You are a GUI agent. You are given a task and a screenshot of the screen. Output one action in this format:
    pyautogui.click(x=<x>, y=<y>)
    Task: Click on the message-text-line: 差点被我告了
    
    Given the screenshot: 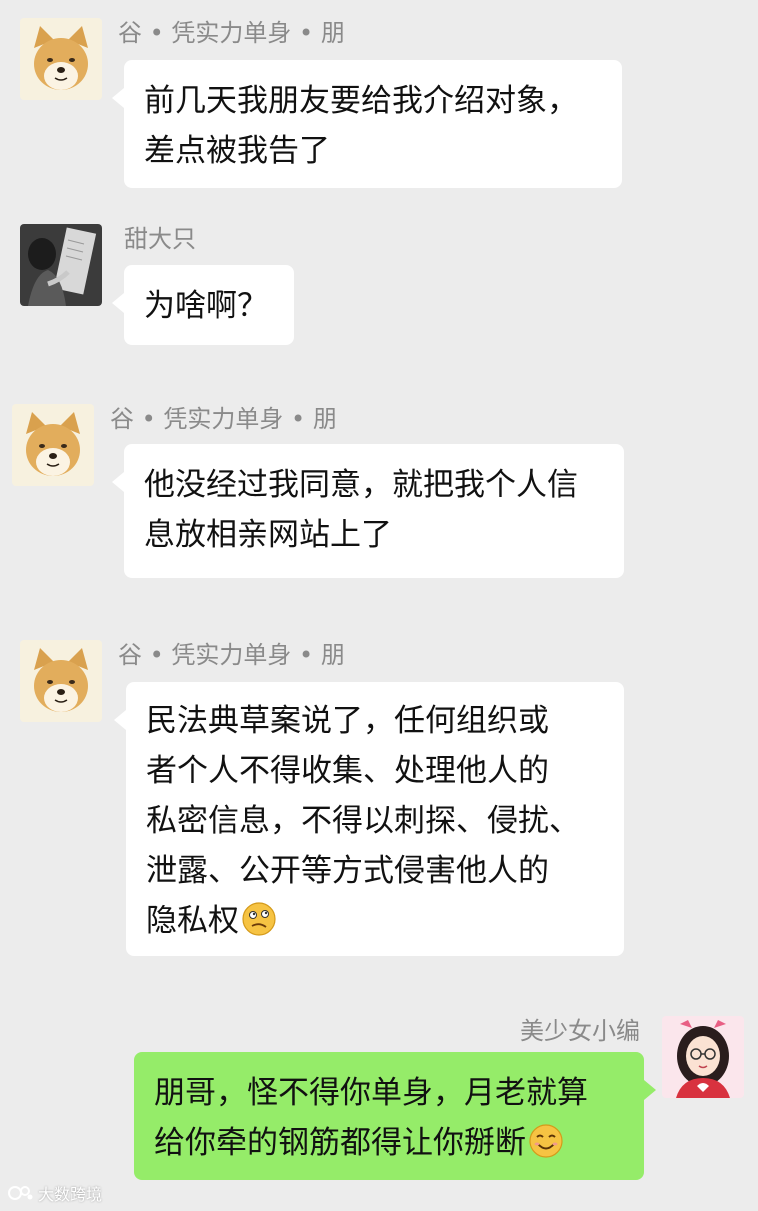 What is the action you would take?
    pyautogui.click(x=237, y=151)
    